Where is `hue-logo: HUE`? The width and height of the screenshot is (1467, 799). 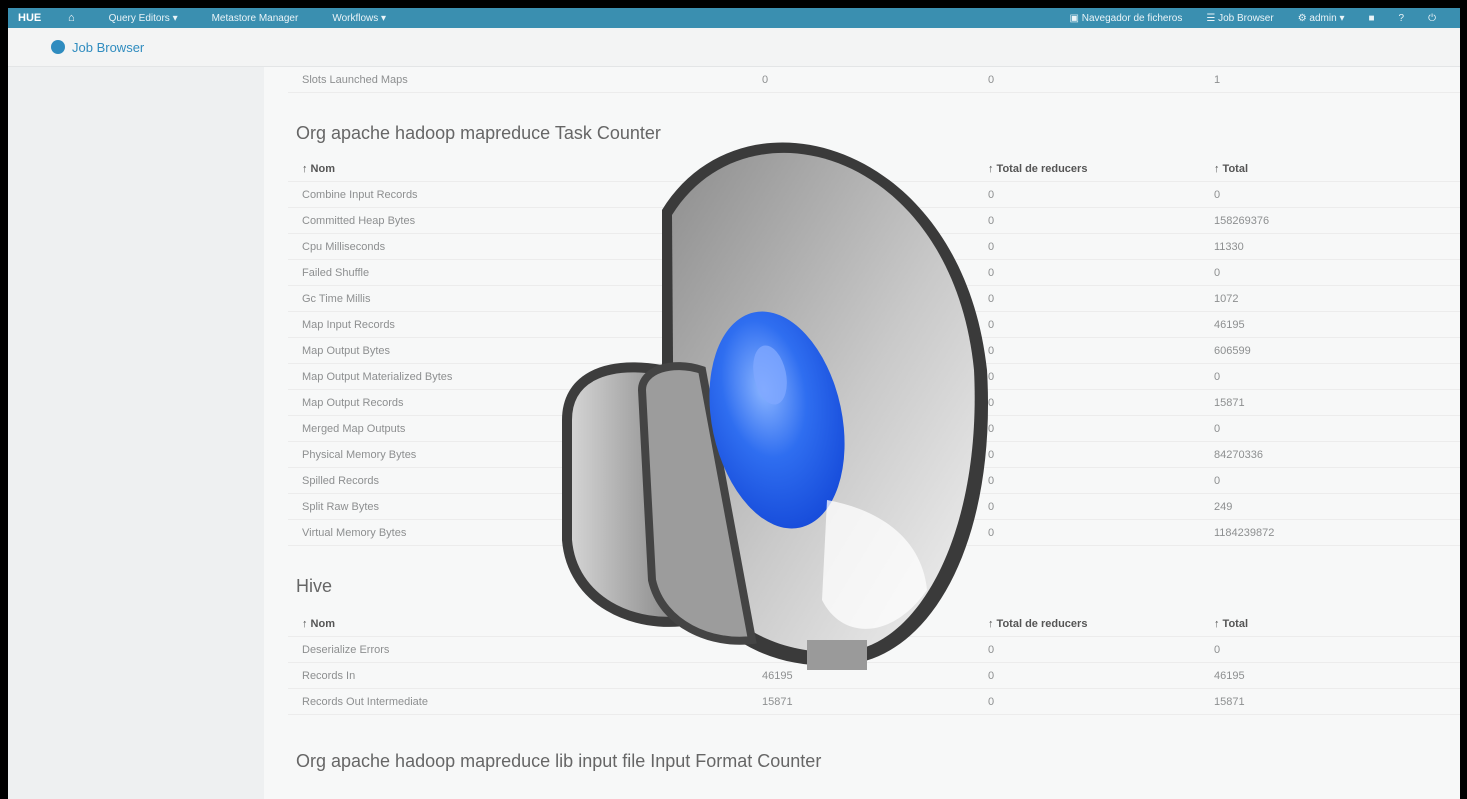
hue-logo: HUE is located at coordinates (43, 18).